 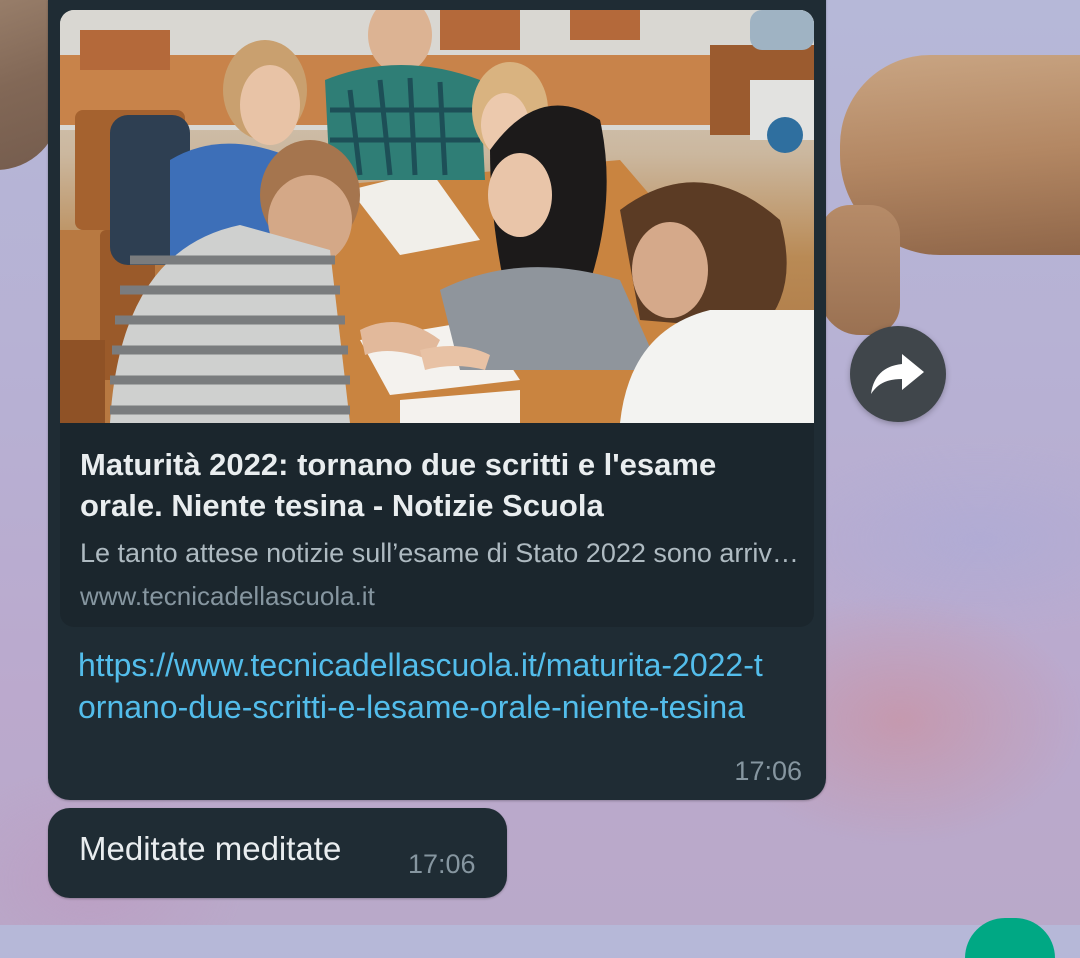 What do you see at coordinates (1010, 938) in the screenshot?
I see `fab-button-edge` at bounding box center [1010, 938].